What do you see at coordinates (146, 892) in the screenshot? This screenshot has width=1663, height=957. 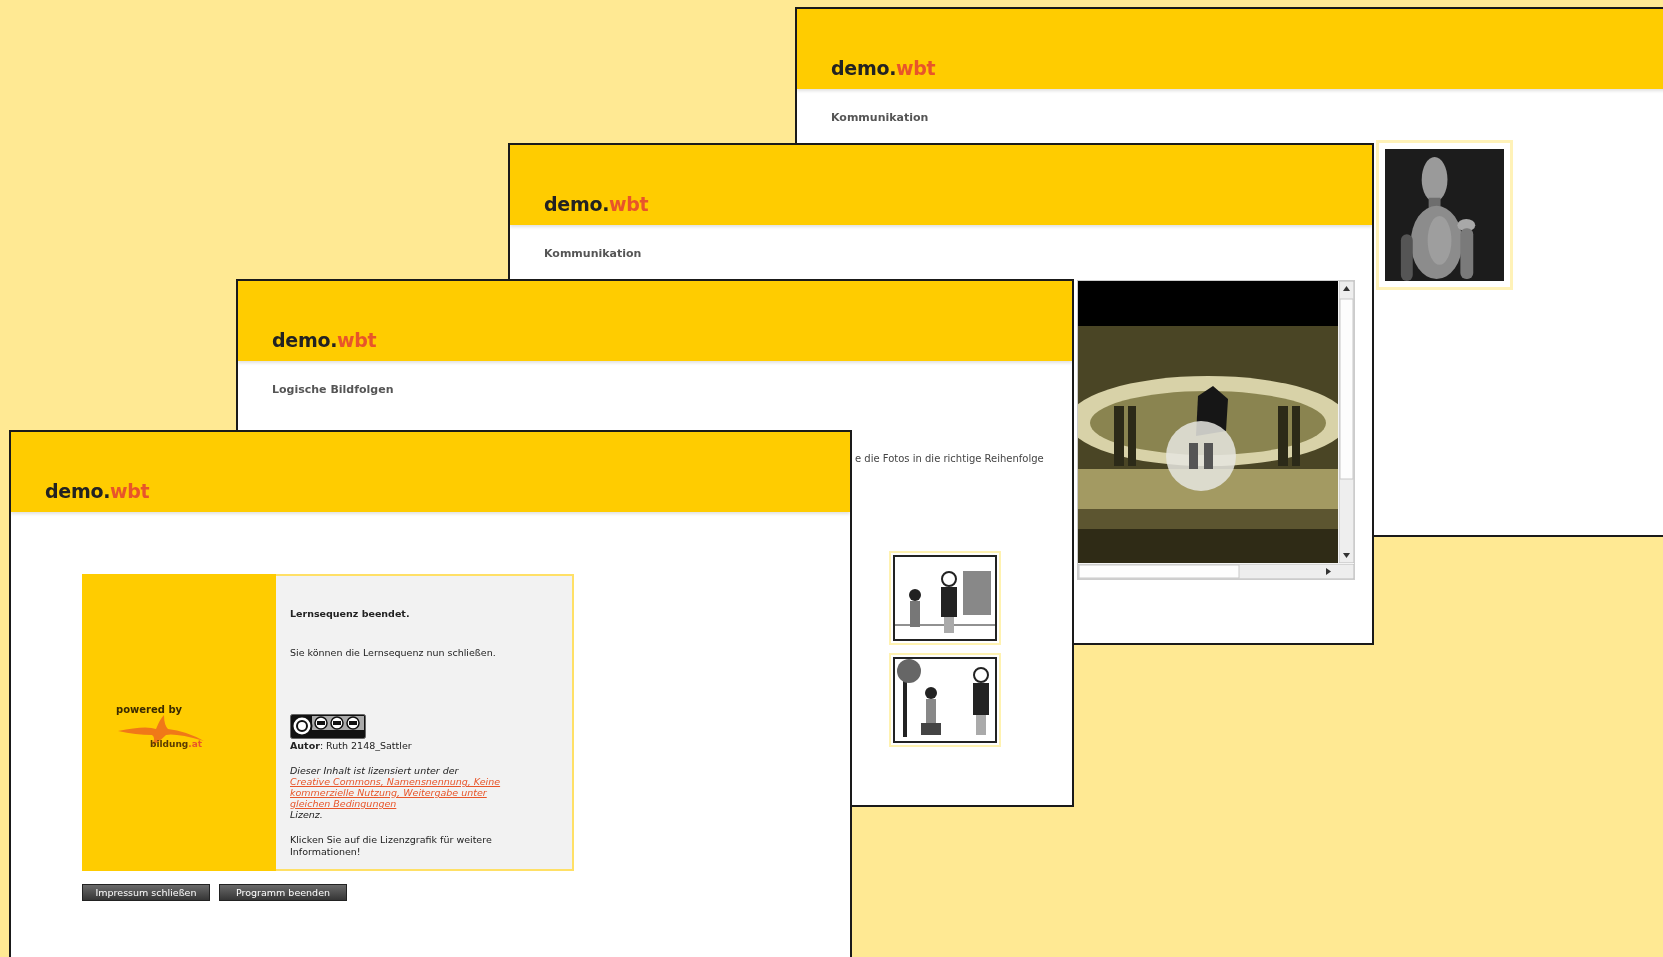 I see `action-button: Impressum schließen` at bounding box center [146, 892].